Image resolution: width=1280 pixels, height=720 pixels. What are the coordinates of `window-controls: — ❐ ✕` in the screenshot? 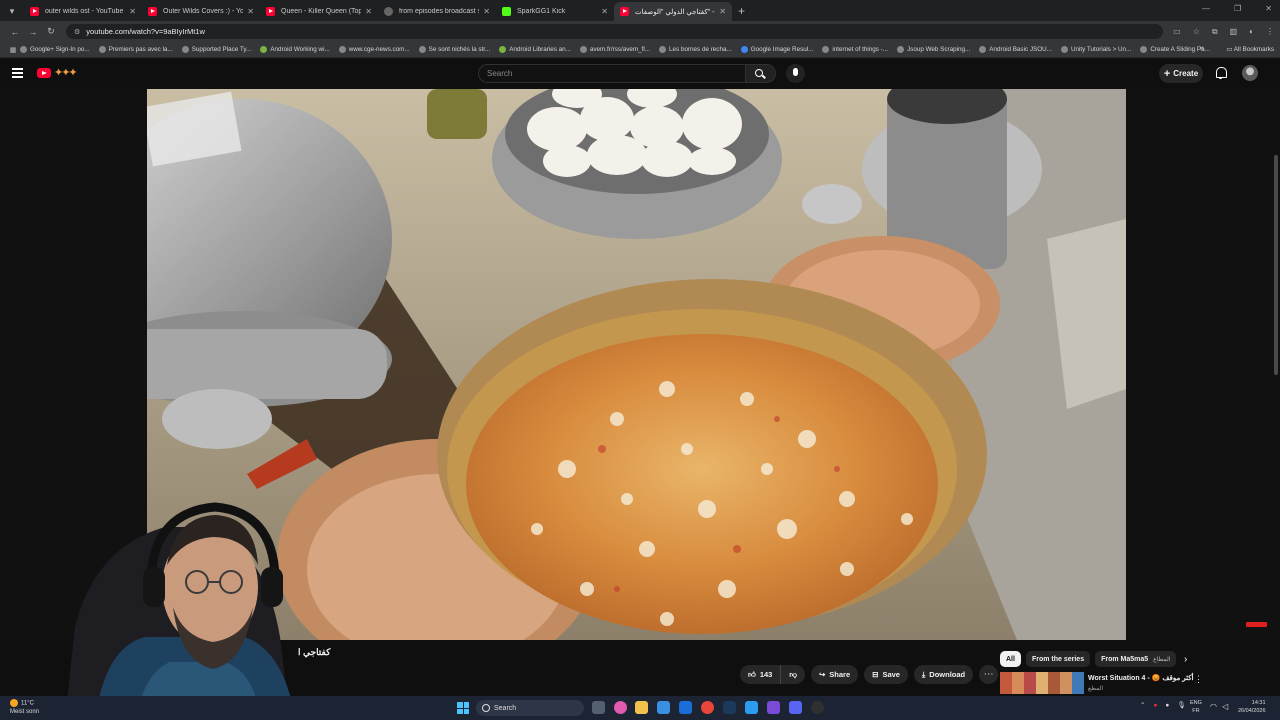 It's located at (1237, 8).